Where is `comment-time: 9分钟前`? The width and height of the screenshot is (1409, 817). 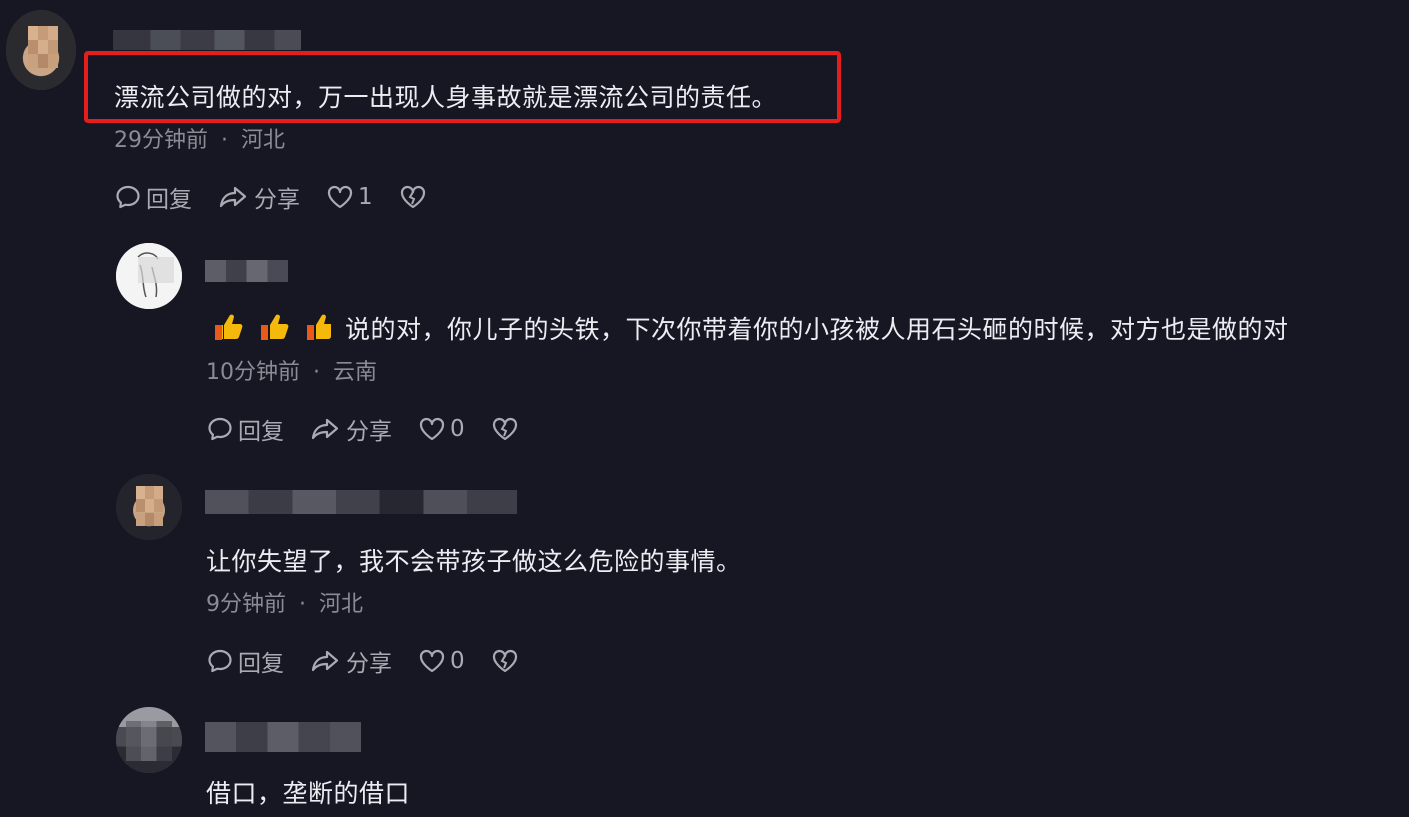 comment-time: 9分钟前 is located at coordinates (246, 604).